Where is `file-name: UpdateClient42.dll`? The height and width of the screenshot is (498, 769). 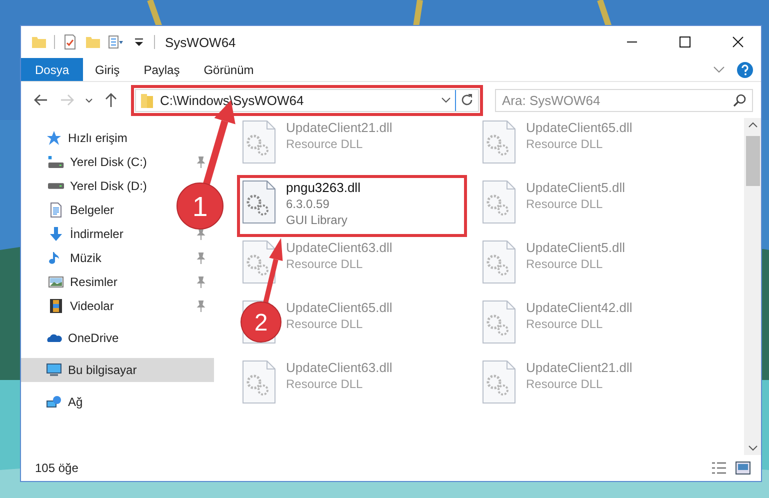
file-name: UpdateClient42.dll is located at coordinates (579, 307).